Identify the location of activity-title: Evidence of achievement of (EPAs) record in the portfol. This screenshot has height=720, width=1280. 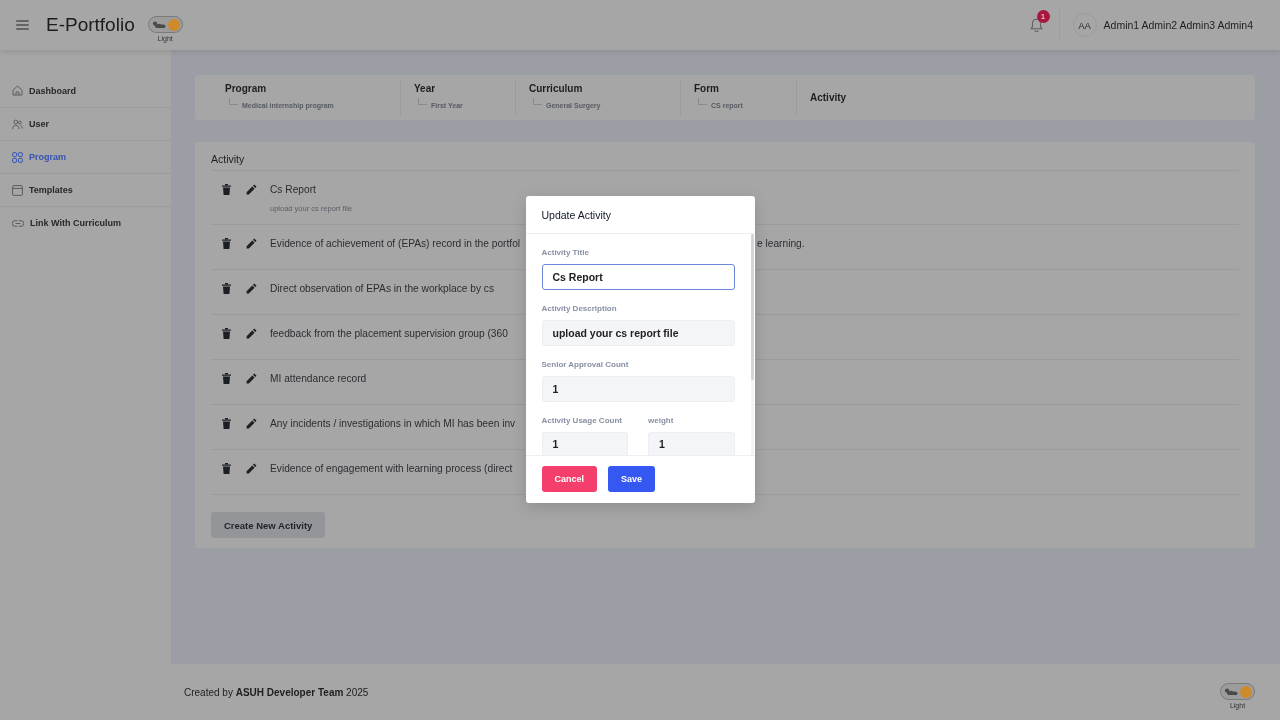
(395, 244).